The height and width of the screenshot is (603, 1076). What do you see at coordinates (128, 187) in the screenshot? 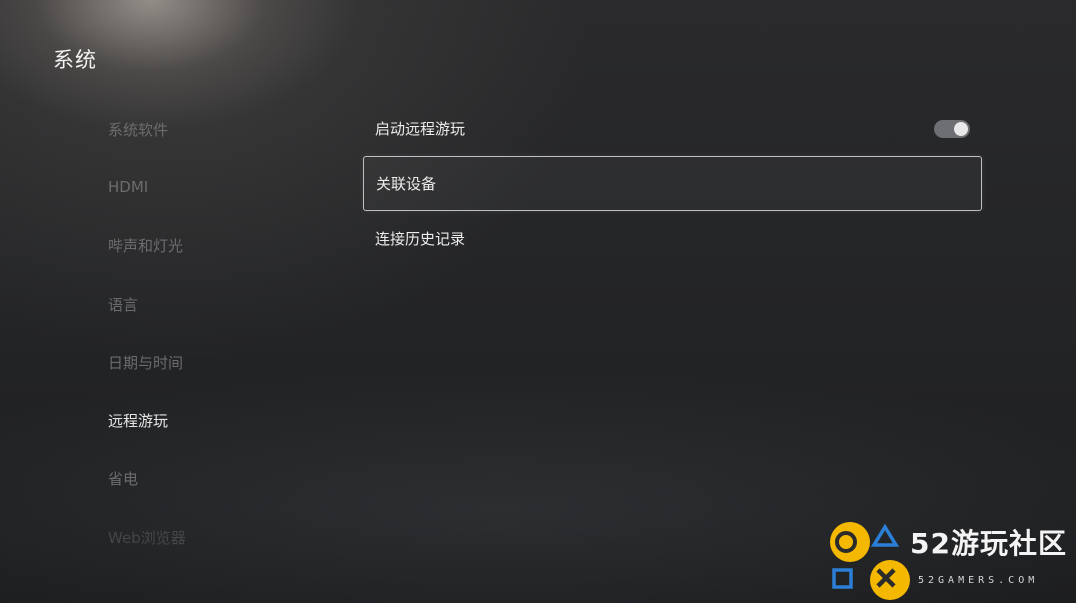
I see `sidebar-item-label: HDMI` at bounding box center [128, 187].